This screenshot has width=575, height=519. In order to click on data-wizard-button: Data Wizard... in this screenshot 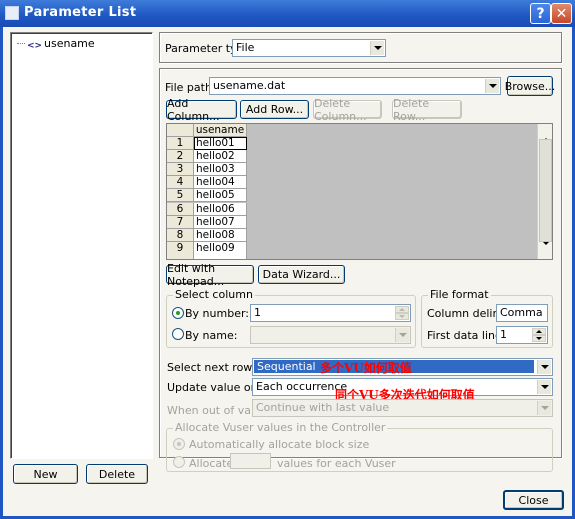, I will do `click(301, 274)`.